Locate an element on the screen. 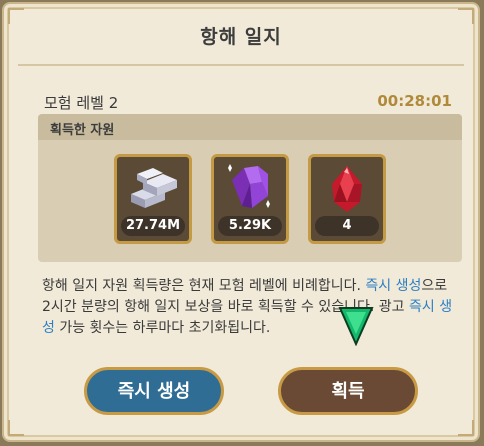  instant-generate-button: 즉시 생성 is located at coordinates (154, 391).